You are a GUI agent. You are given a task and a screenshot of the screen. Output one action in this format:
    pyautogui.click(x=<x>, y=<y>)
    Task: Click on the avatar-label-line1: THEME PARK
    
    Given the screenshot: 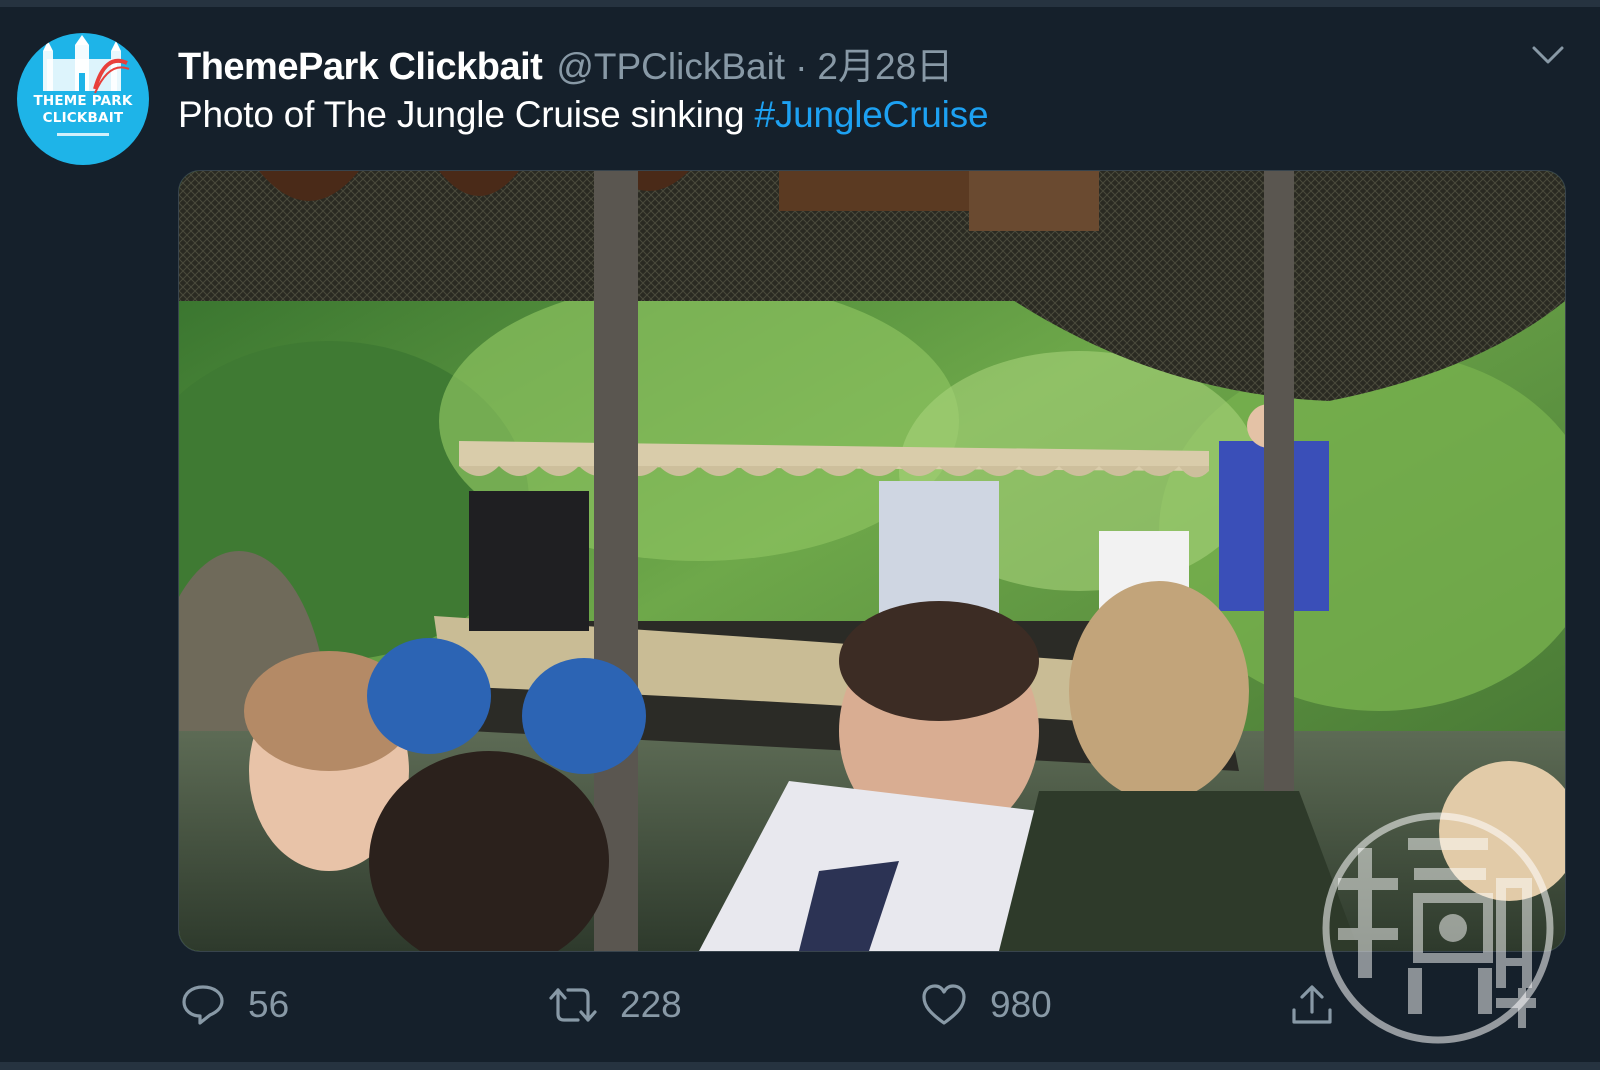 What is the action you would take?
    pyautogui.click(x=83, y=101)
    